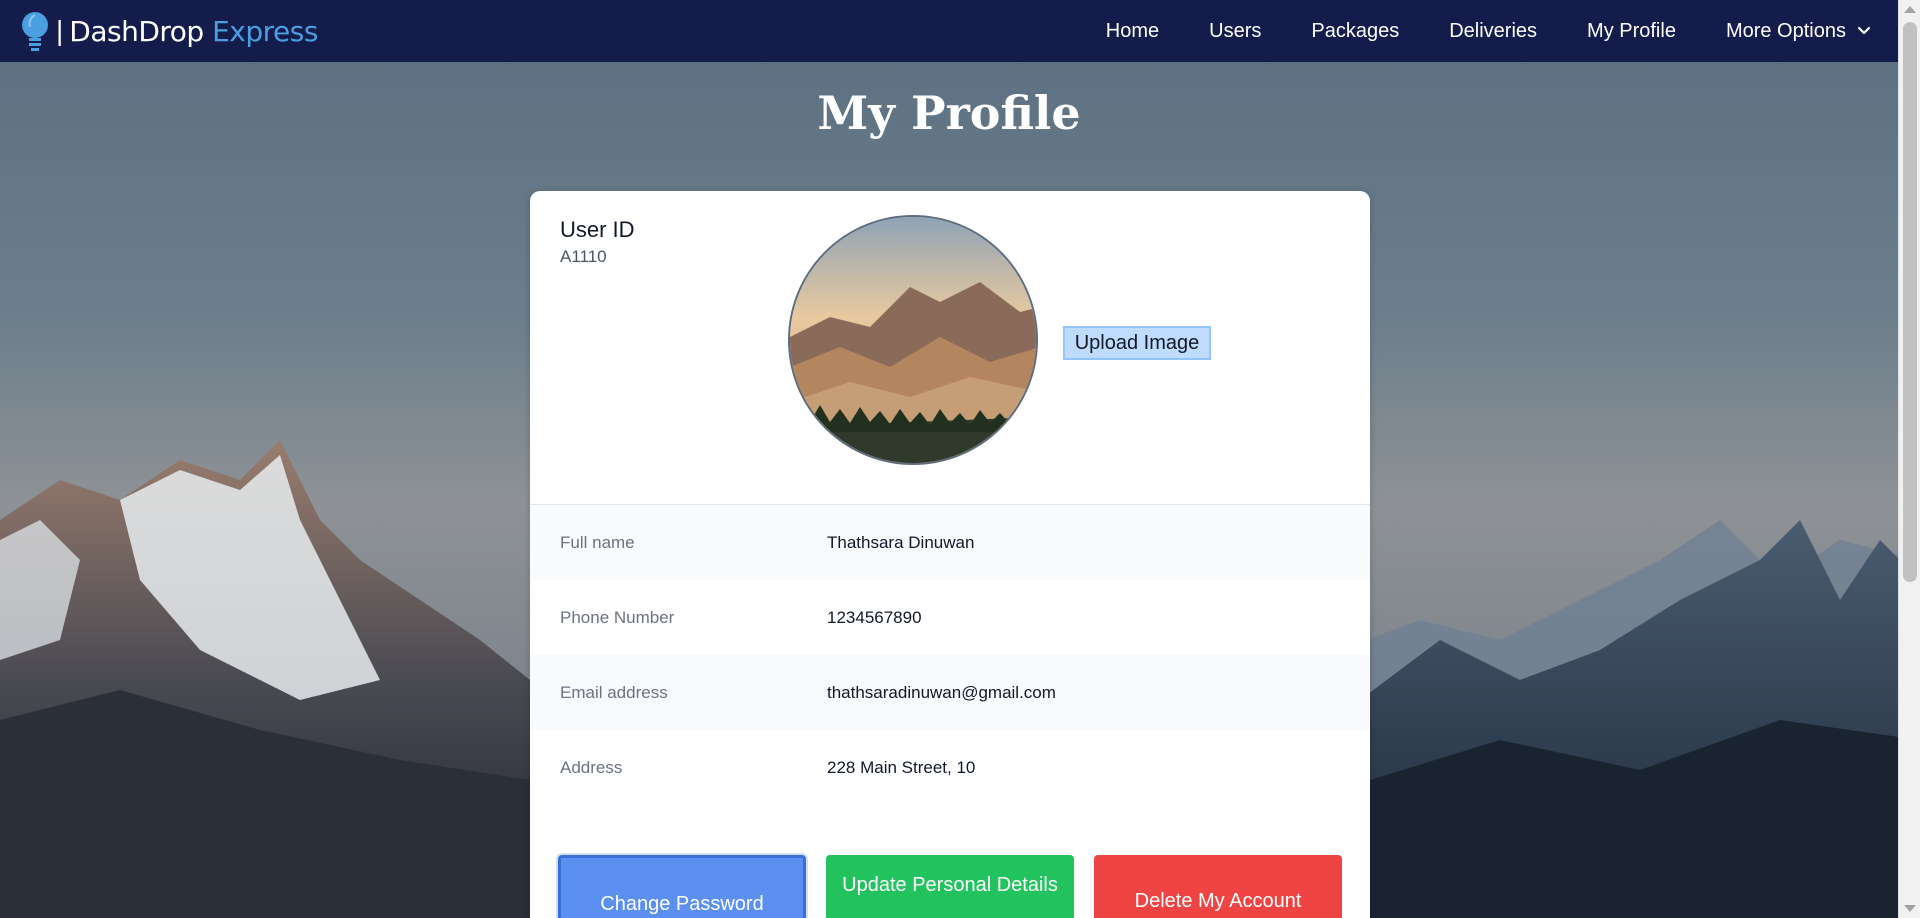 The image size is (1920, 918). What do you see at coordinates (617, 617) in the screenshot?
I see `field-label: Phone Number` at bounding box center [617, 617].